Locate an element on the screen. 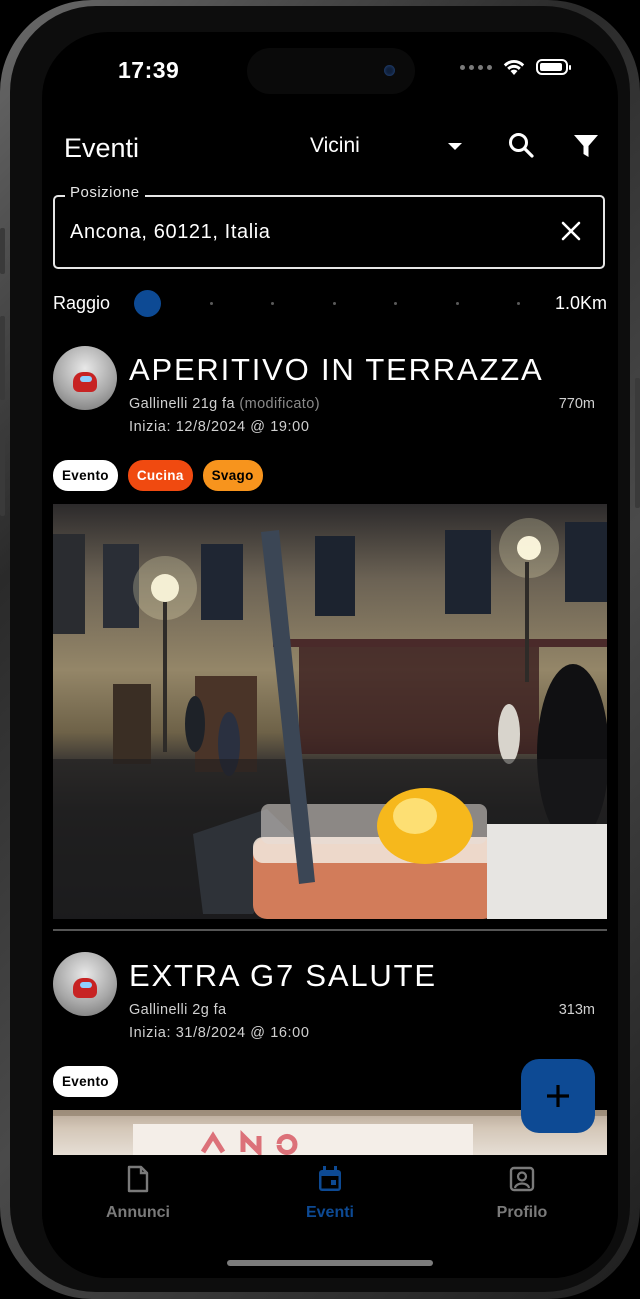 Image resolution: width=640 pixels, height=1299 pixels. dropdown-value: Vicini is located at coordinates (335, 145).